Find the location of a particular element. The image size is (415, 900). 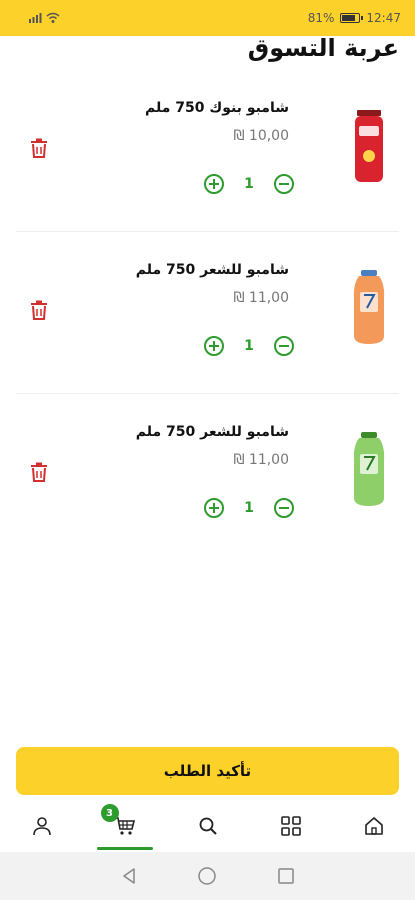

confirm-order-button: تأكيد الطلب is located at coordinates (207, 771).